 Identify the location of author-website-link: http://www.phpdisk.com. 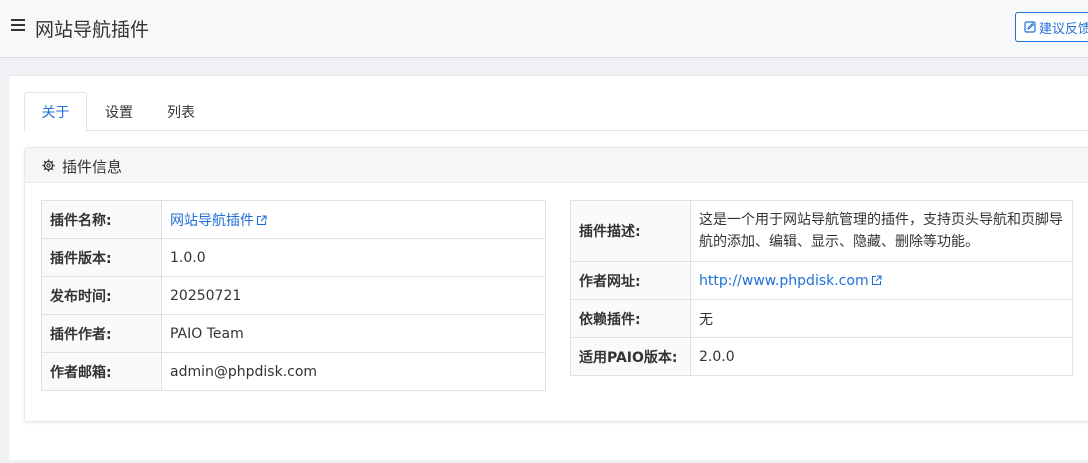
(790, 281).